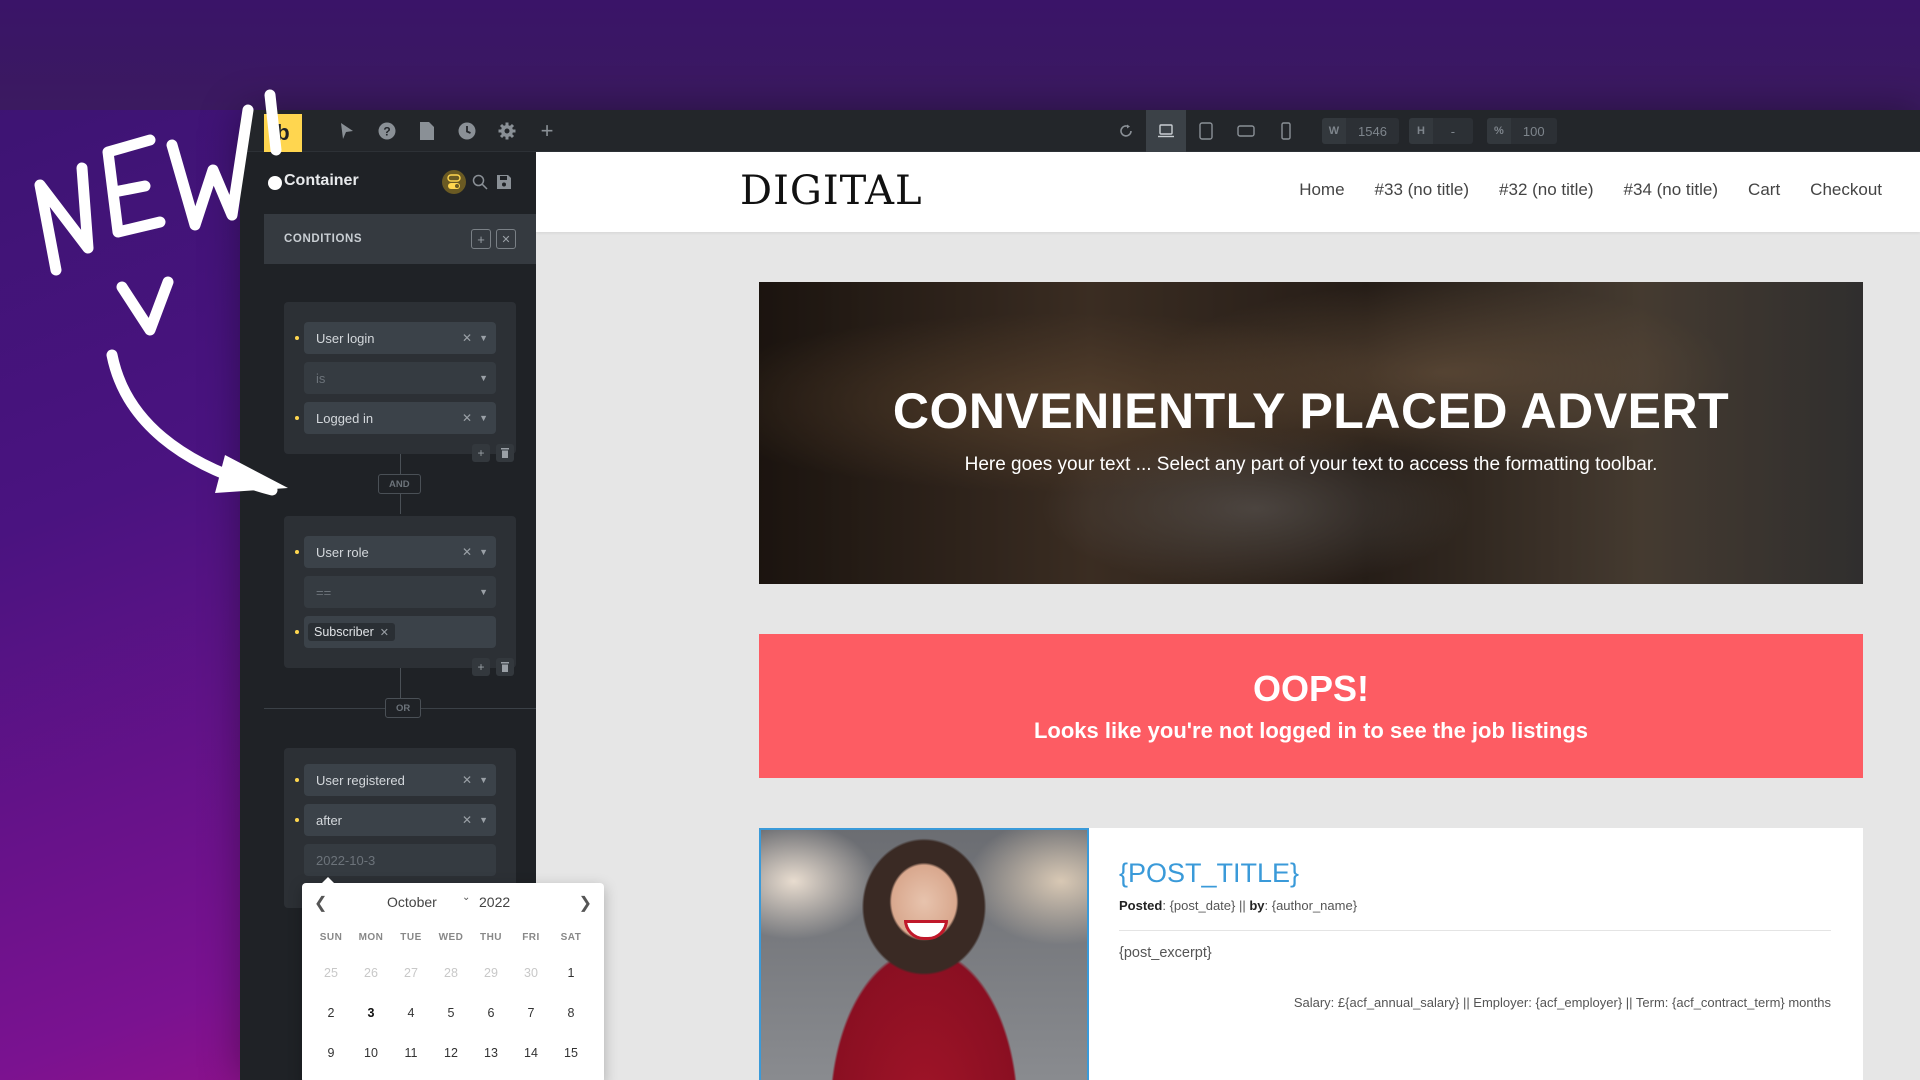  What do you see at coordinates (491, 973) in the screenshot?
I see `calendar-day: 29` at bounding box center [491, 973].